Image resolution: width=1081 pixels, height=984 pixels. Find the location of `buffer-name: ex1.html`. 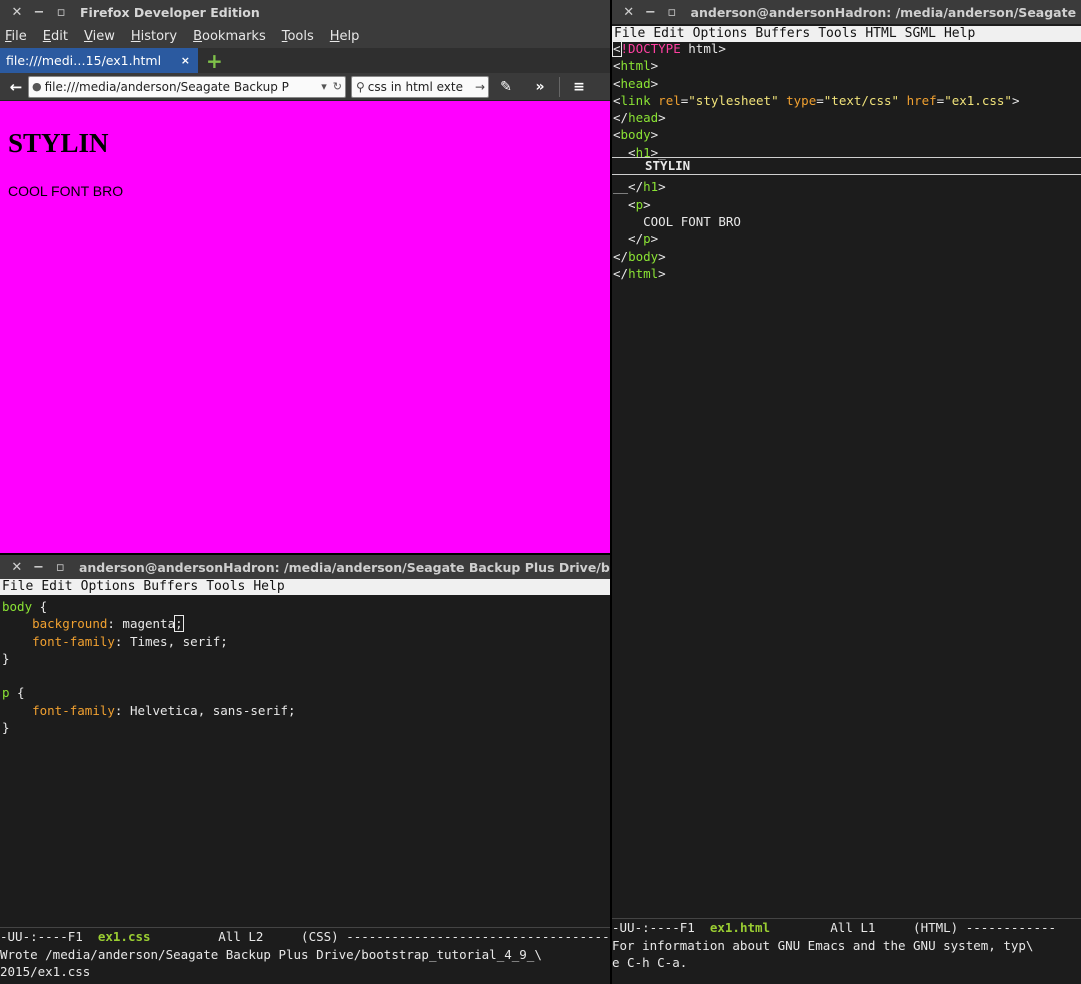

buffer-name: ex1.html is located at coordinates (740, 927).